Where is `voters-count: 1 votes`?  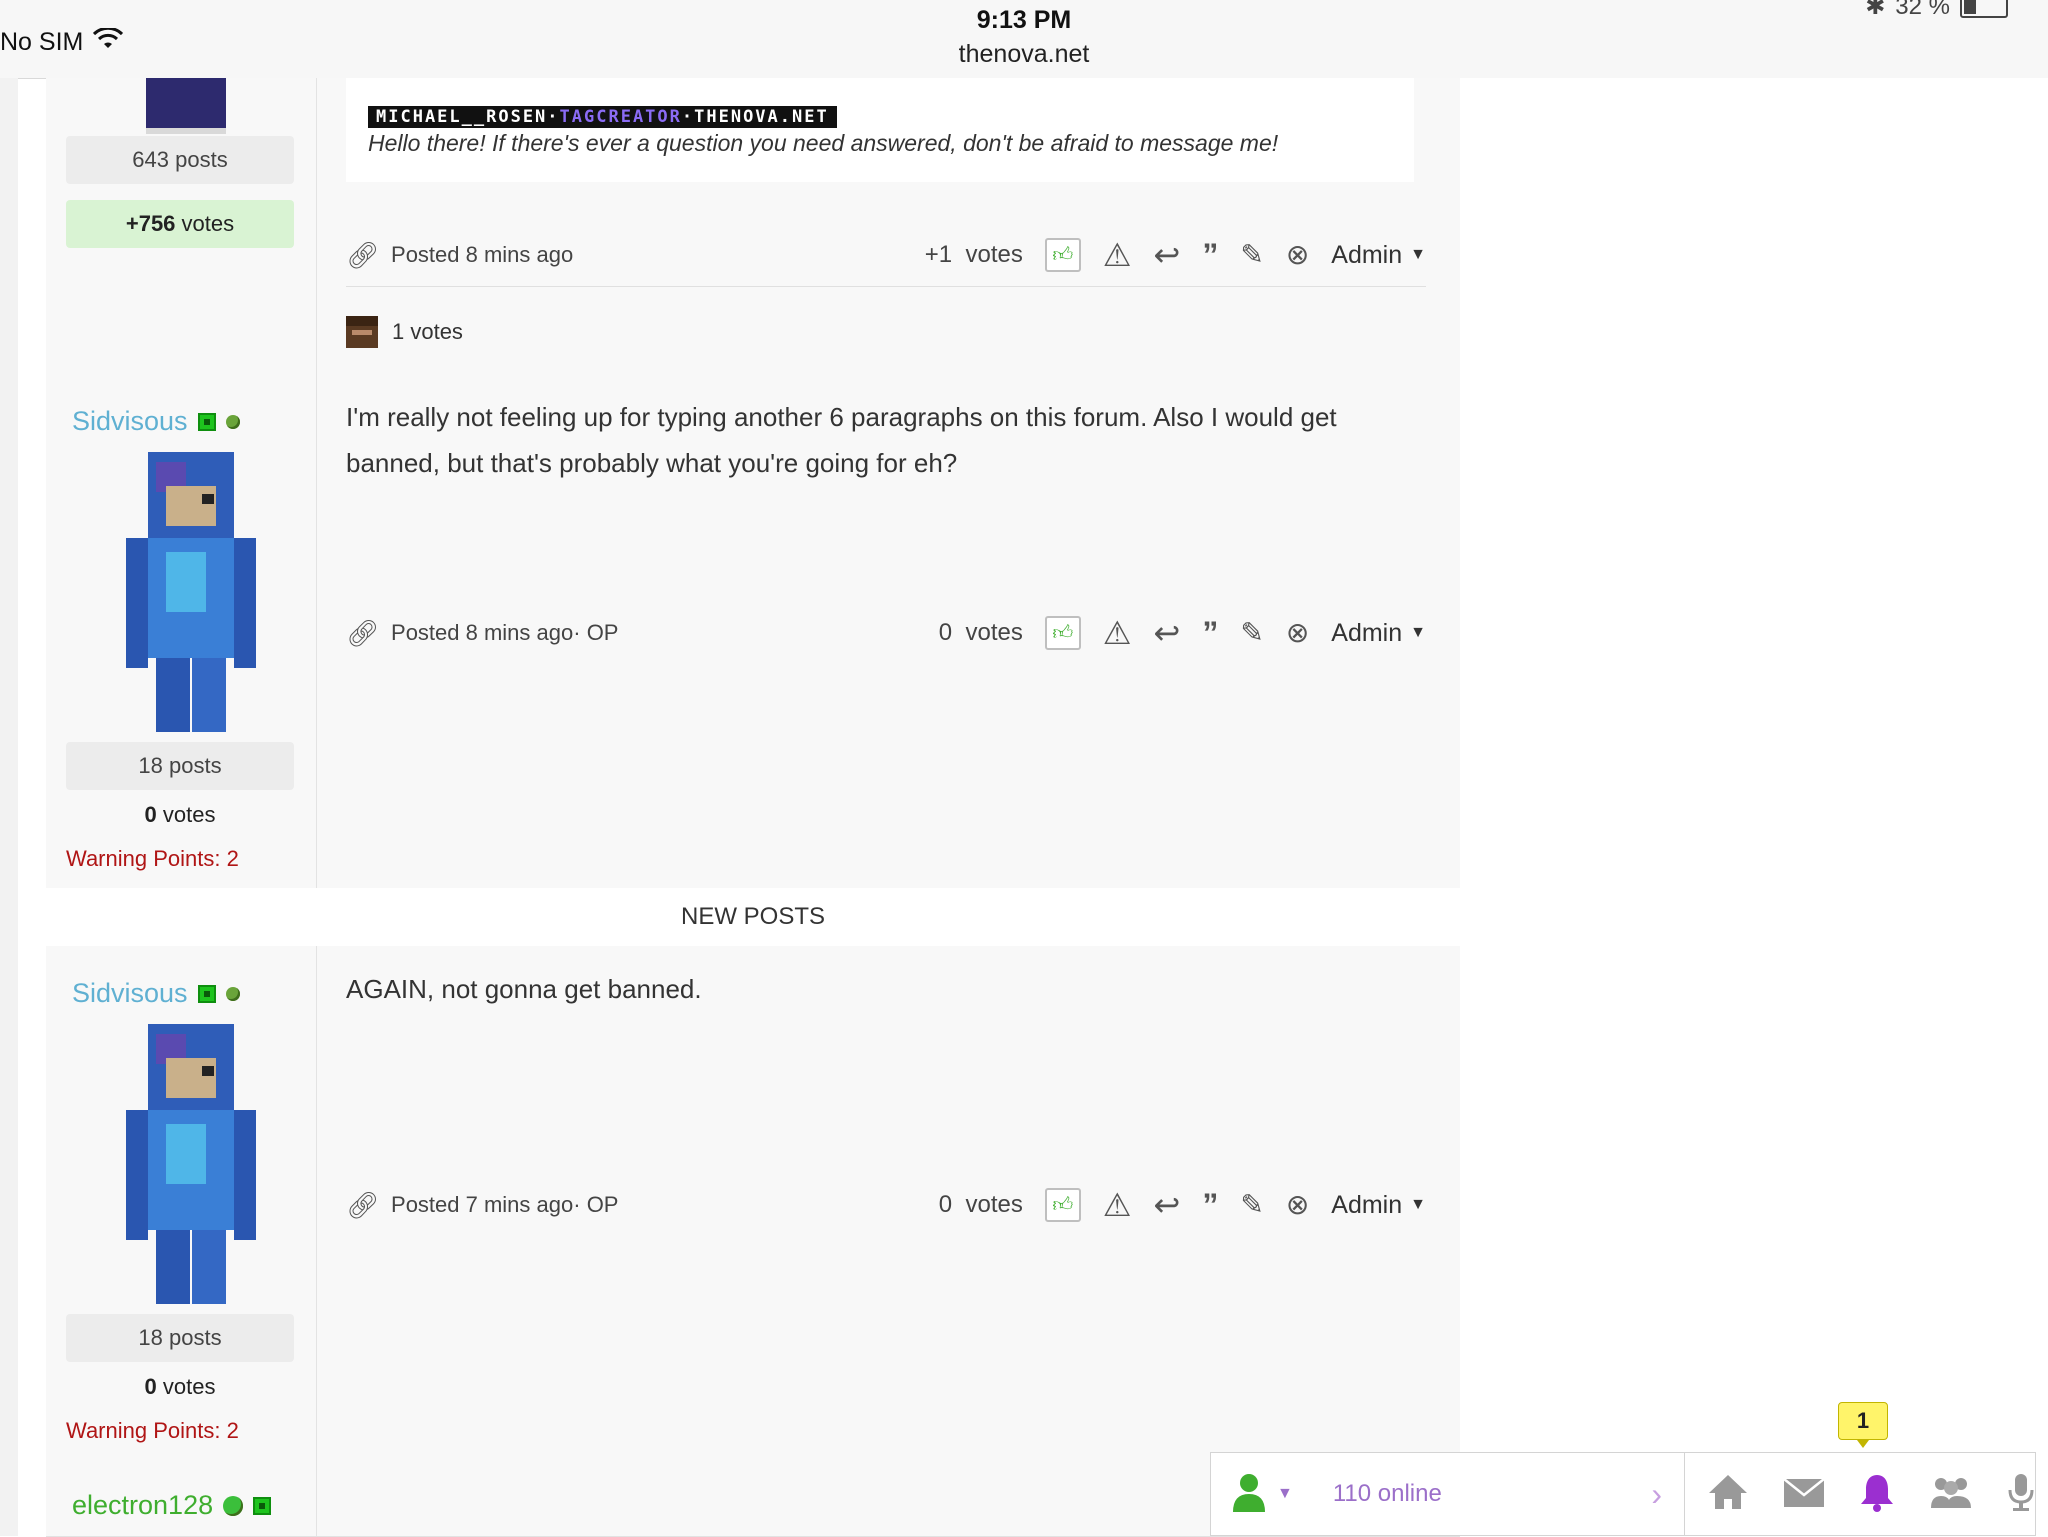
voters-count: 1 votes is located at coordinates (427, 332).